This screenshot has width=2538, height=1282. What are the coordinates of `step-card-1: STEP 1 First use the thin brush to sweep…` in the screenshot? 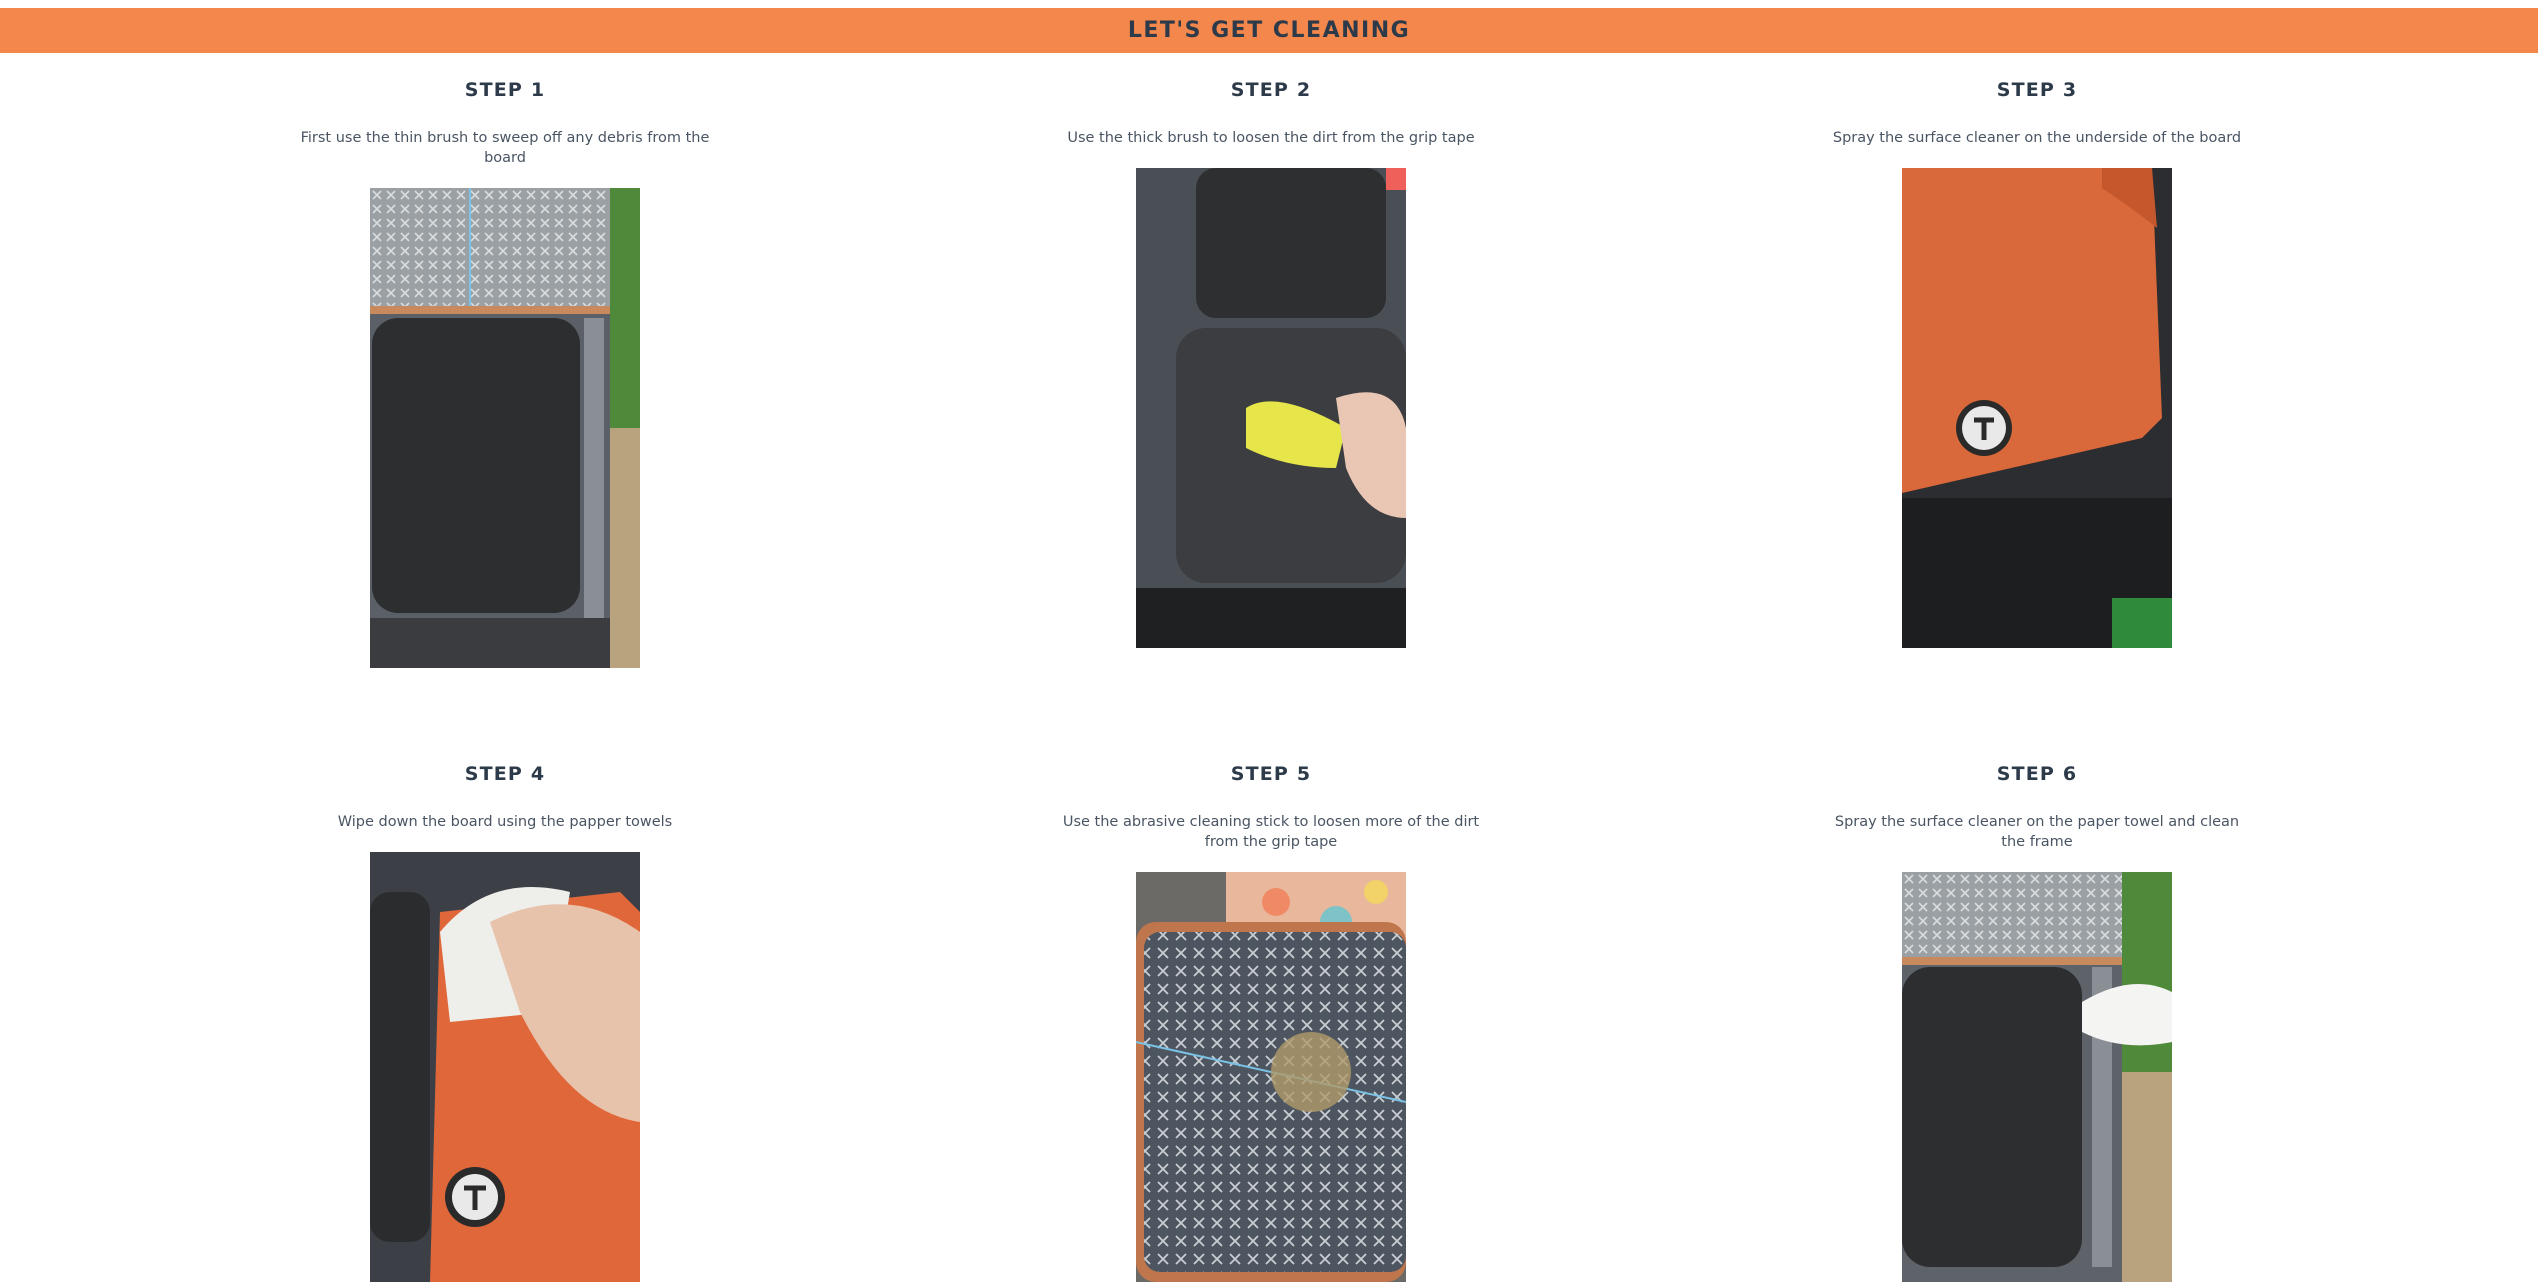 It's located at (505, 373).